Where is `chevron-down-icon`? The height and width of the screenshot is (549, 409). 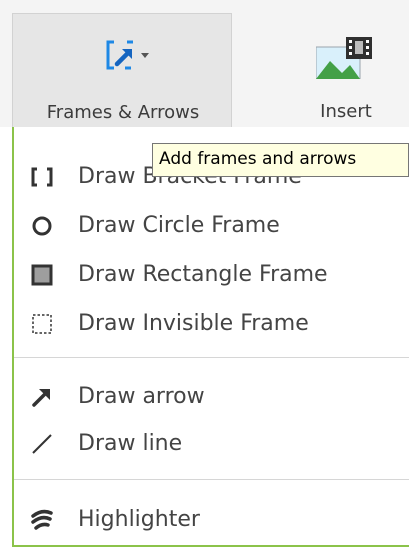
chevron-down-icon is located at coordinates (145, 55).